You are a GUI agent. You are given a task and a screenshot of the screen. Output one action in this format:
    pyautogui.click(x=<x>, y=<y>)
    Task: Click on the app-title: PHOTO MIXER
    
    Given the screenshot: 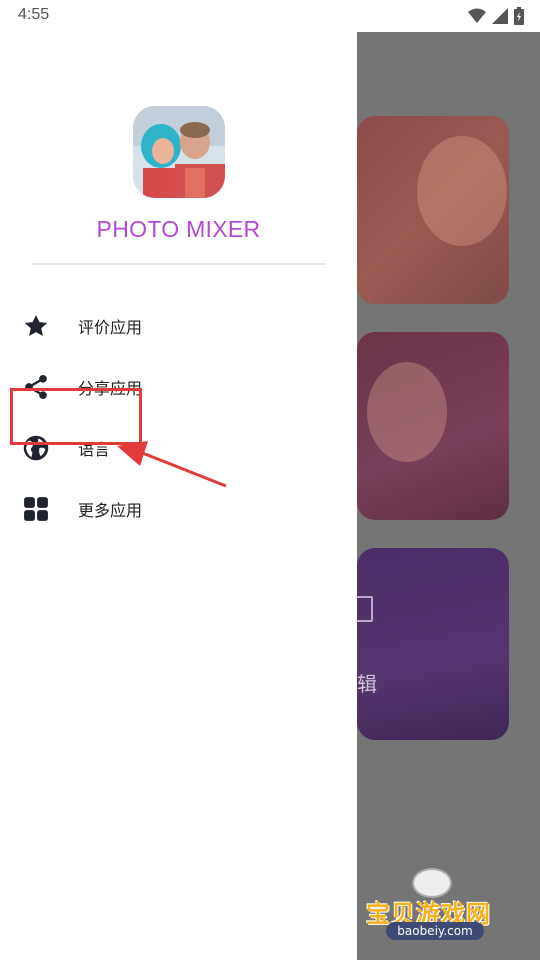 What is the action you would take?
    pyautogui.click(x=178, y=229)
    